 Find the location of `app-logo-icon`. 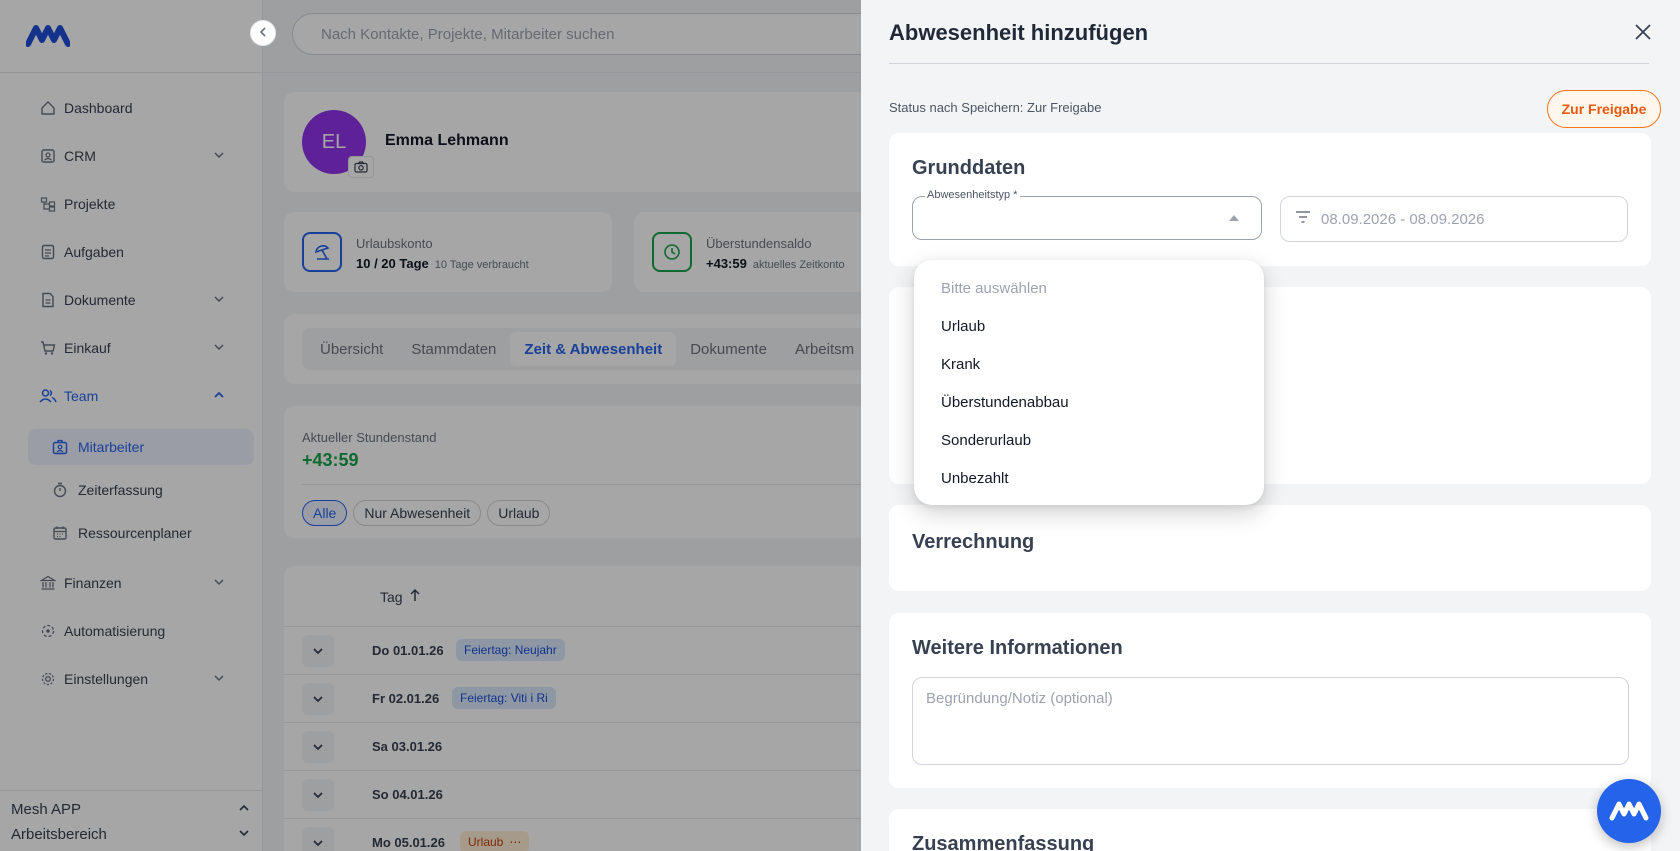

app-logo-icon is located at coordinates (1629, 811).